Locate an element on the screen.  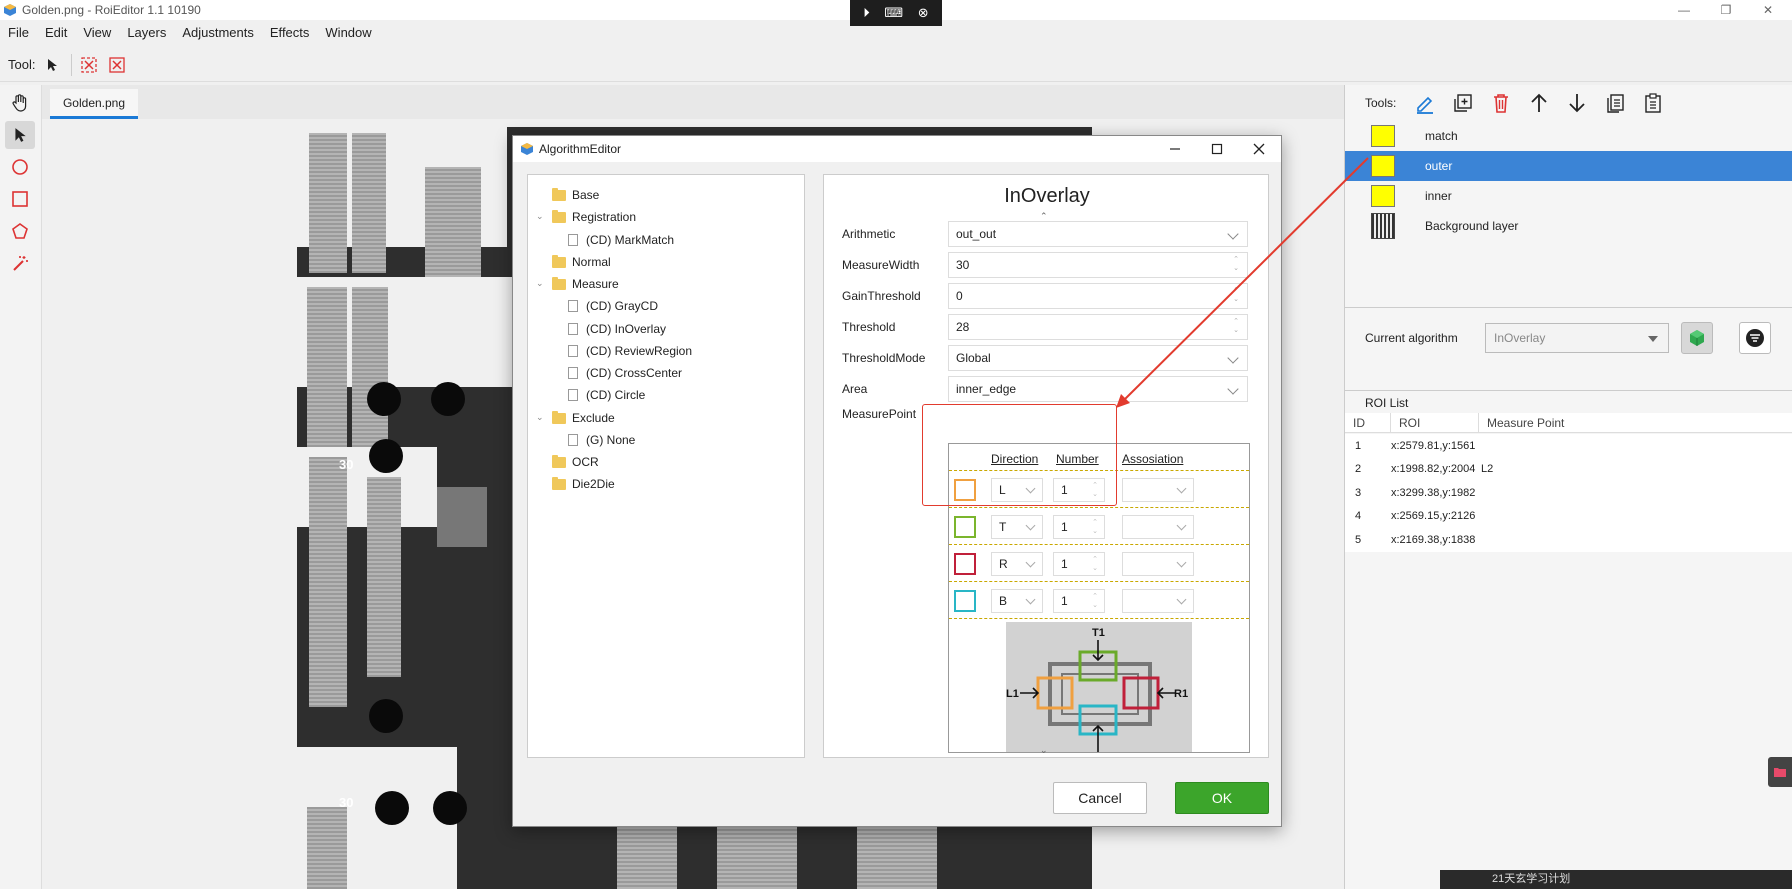
direction-select: T is located at coordinates (1017, 527).